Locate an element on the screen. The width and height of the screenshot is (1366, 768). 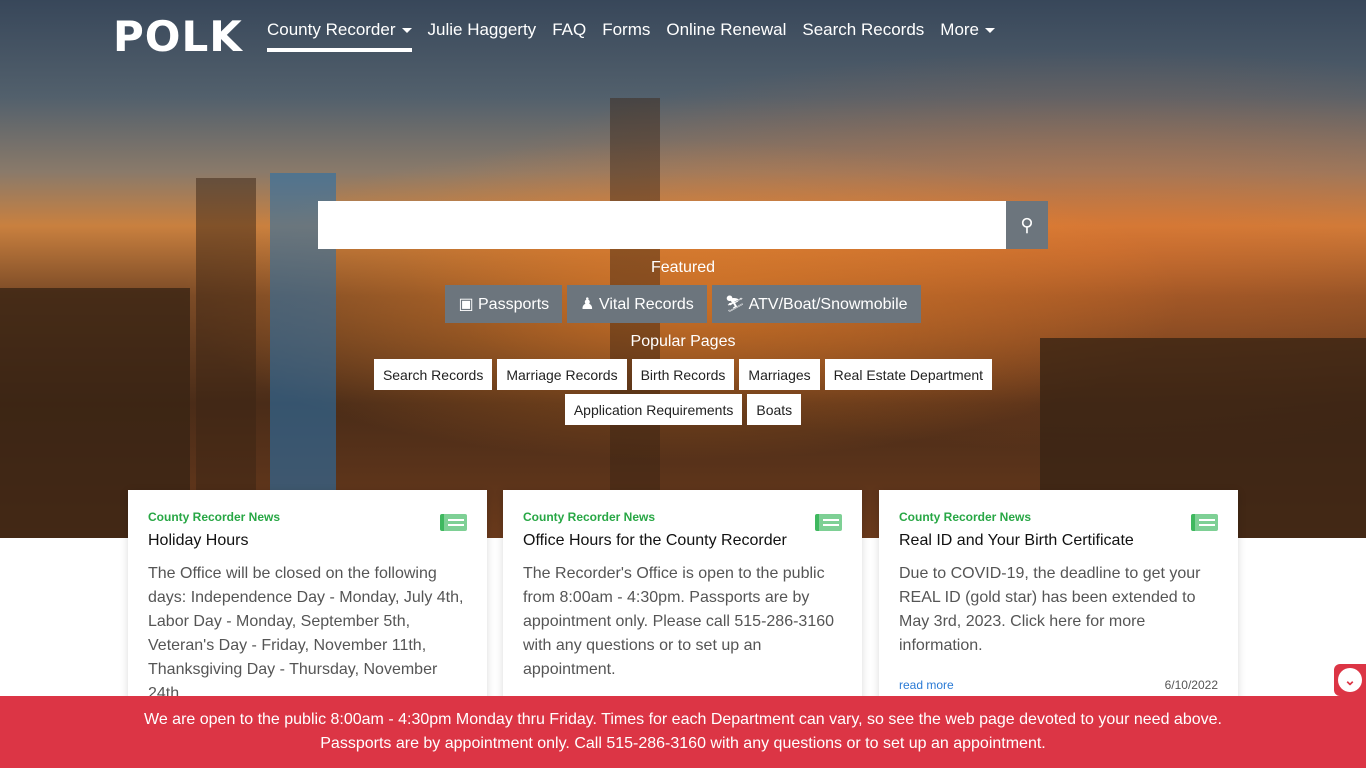
nav-more: More is located at coordinates (968, 36).